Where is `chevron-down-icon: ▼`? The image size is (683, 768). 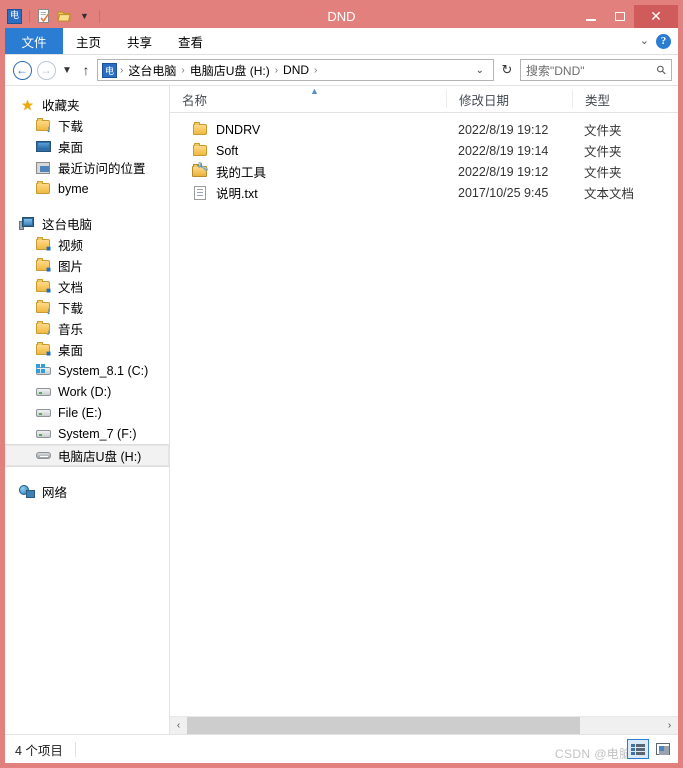 chevron-down-icon: ▼ is located at coordinates (67, 70).